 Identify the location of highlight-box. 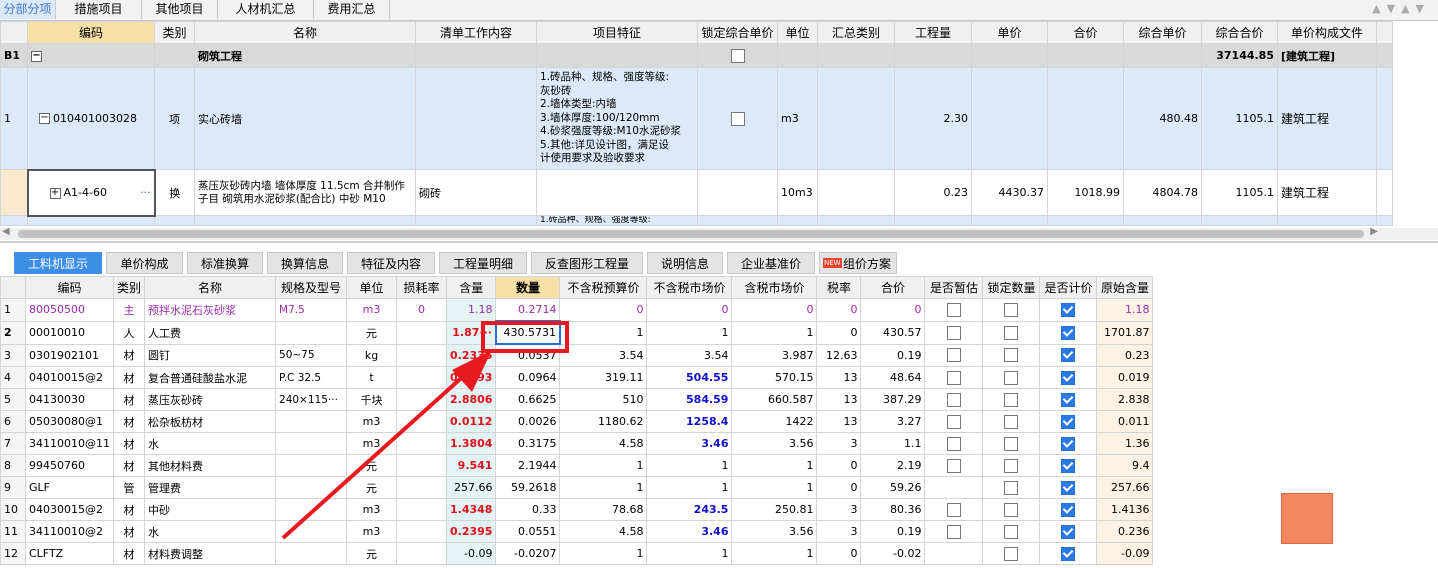
(525, 337).